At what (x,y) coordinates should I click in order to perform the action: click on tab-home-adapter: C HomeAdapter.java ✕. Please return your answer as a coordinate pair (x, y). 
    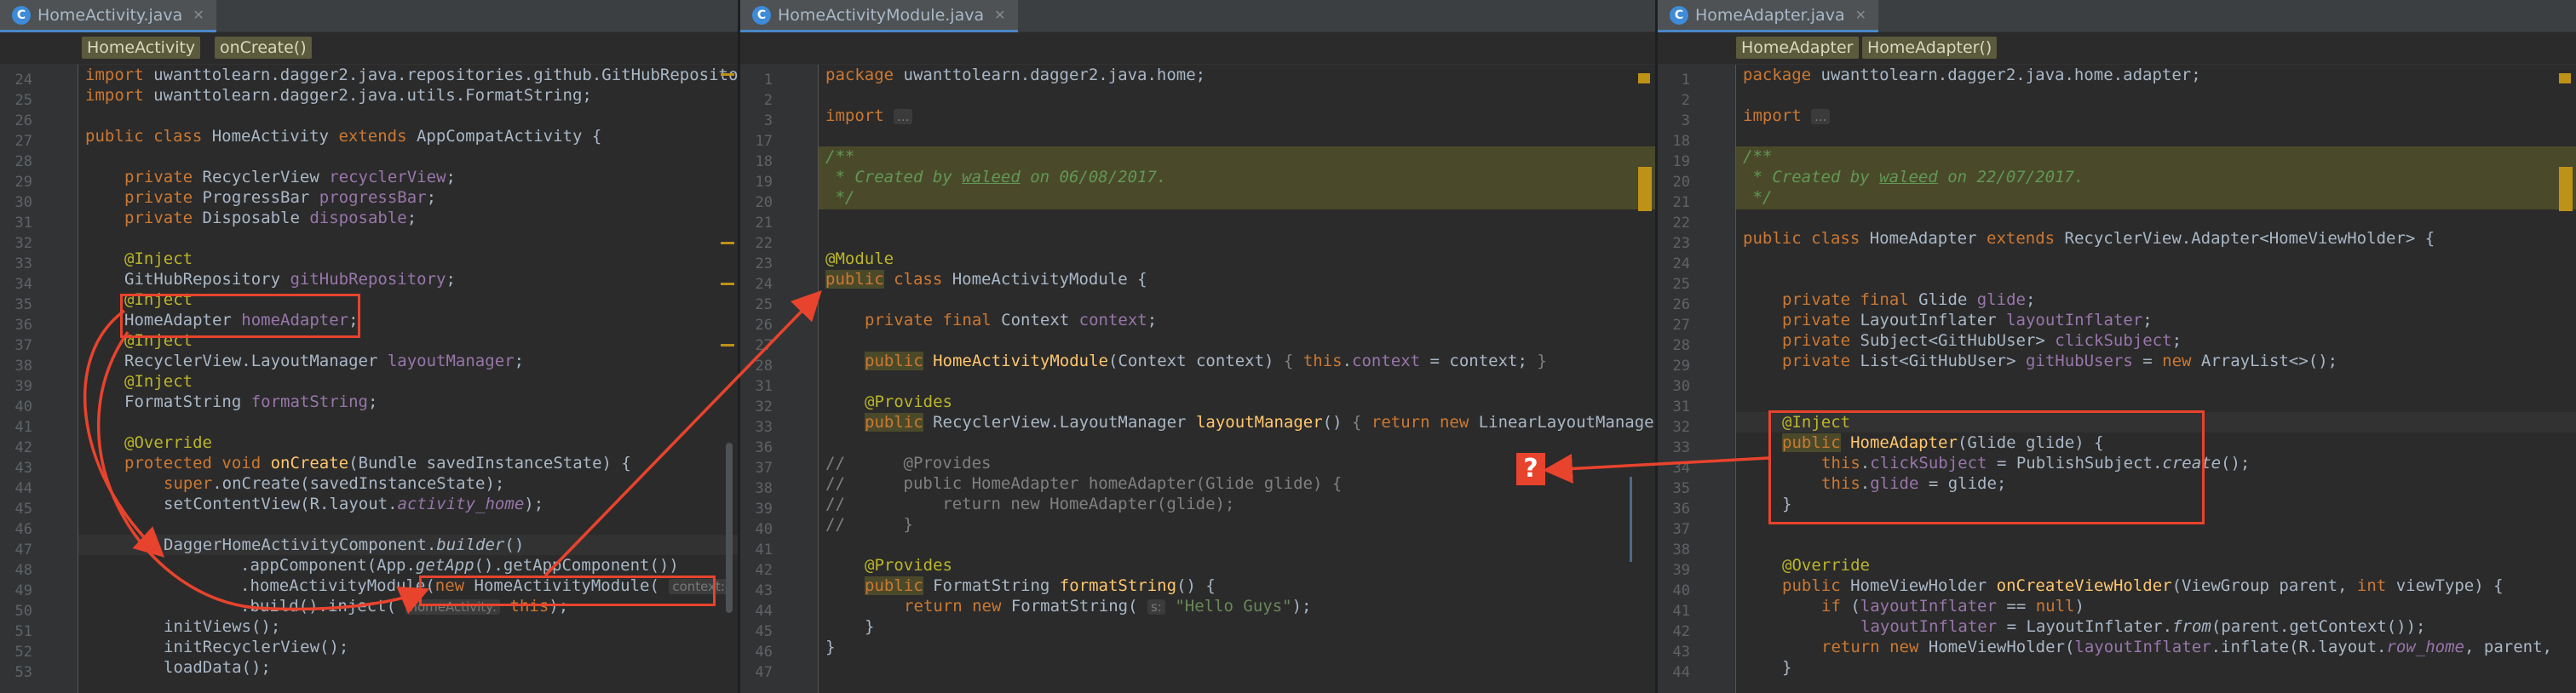
    Looking at the image, I should click on (1768, 16).